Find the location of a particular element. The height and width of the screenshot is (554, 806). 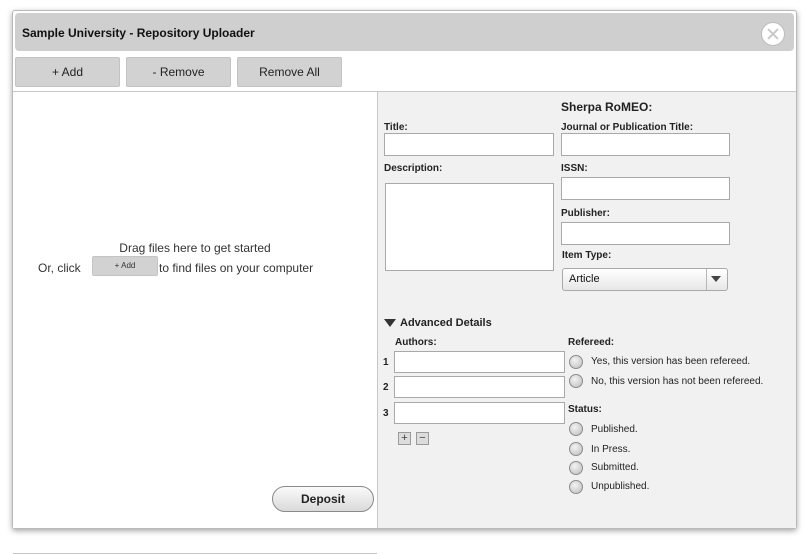

publisher-label: Publisher: is located at coordinates (585, 213).